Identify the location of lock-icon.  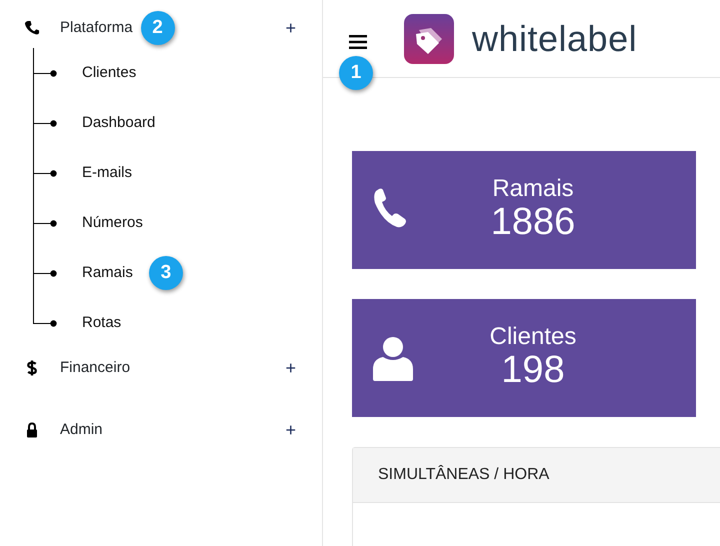
(32, 430).